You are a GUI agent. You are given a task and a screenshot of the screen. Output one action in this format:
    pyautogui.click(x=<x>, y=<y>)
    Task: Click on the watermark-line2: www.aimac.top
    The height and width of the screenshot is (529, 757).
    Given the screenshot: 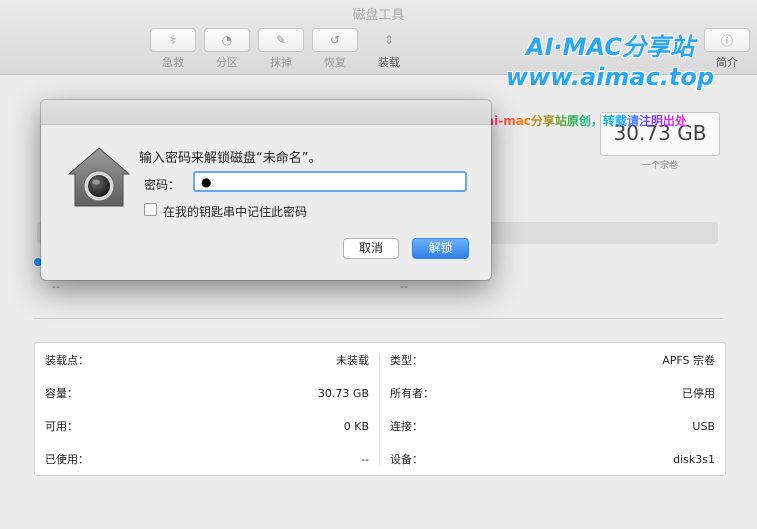 What is the action you would take?
    pyautogui.click(x=610, y=77)
    